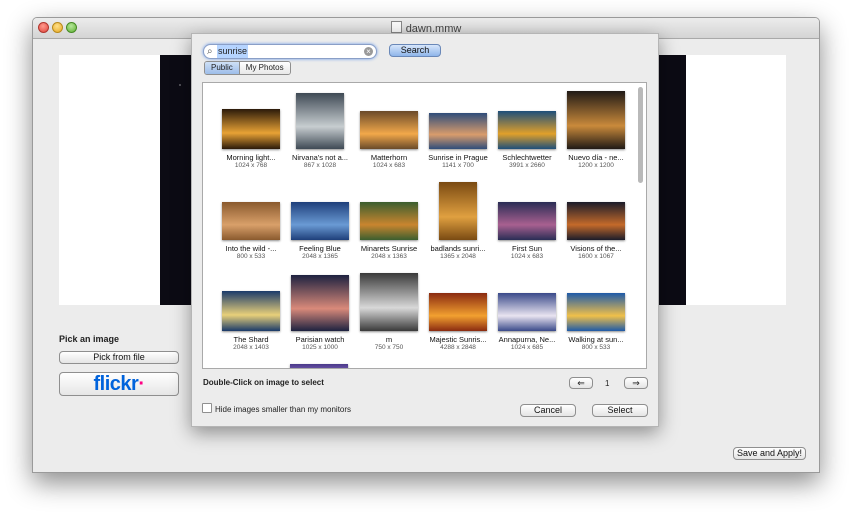 Image resolution: width=850 pixels, height=516 pixels. Describe the element at coordinates (222, 68) in the screenshot. I see `tab-public: Public` at that location.